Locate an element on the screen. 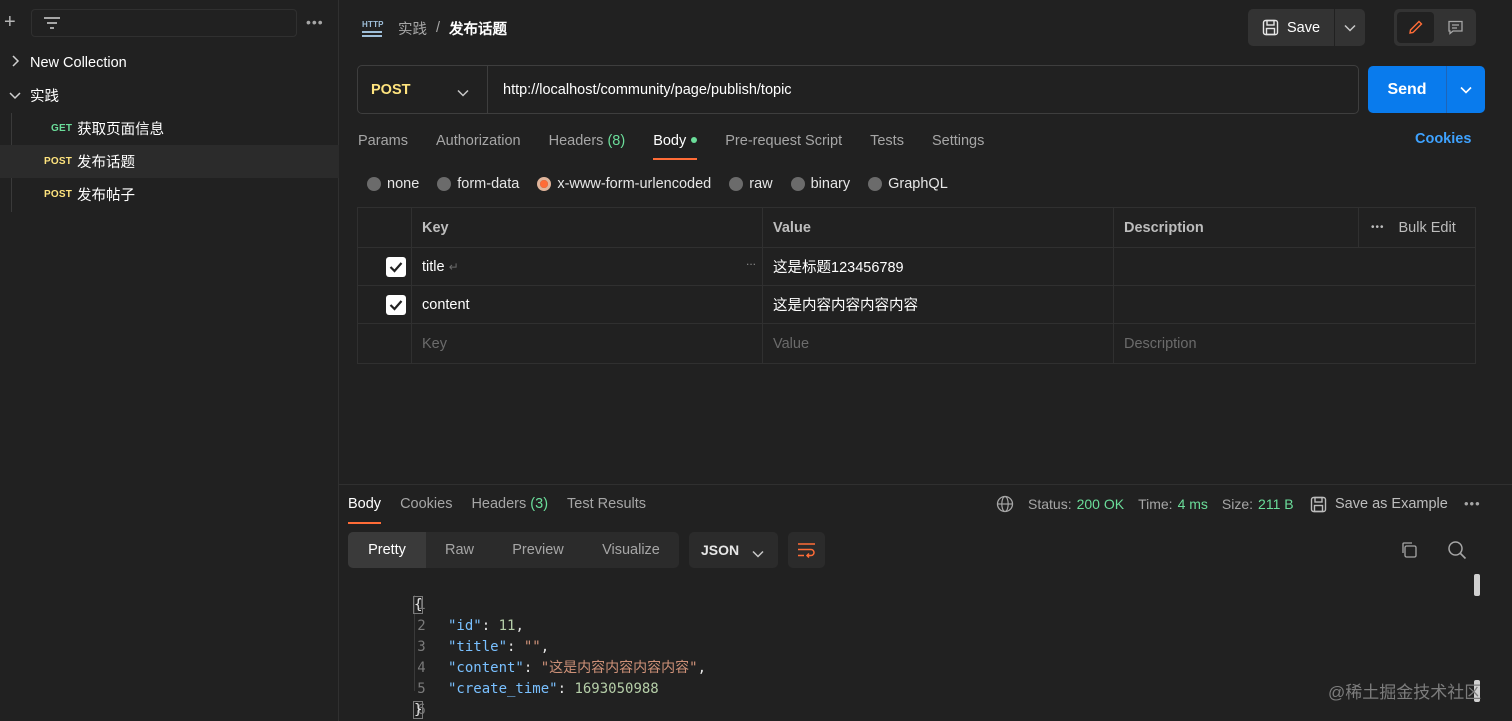  send-button: Send is located at coordinates (1426, 89).